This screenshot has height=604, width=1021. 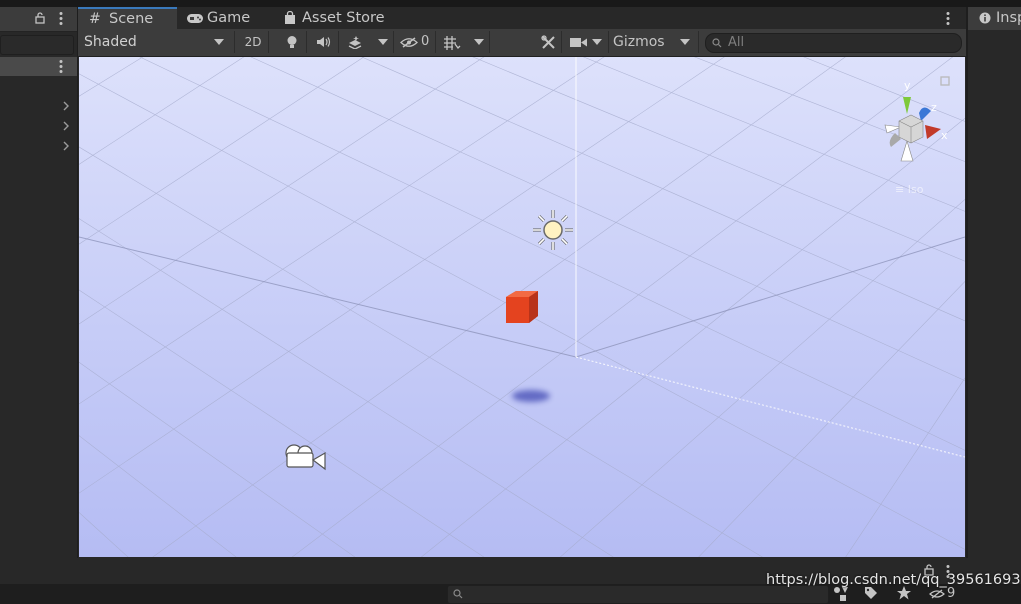 What do you see at coordinates (907, 85) in the screenshot?
I see `axis-y-label: y` at bounding box center [907, 85].